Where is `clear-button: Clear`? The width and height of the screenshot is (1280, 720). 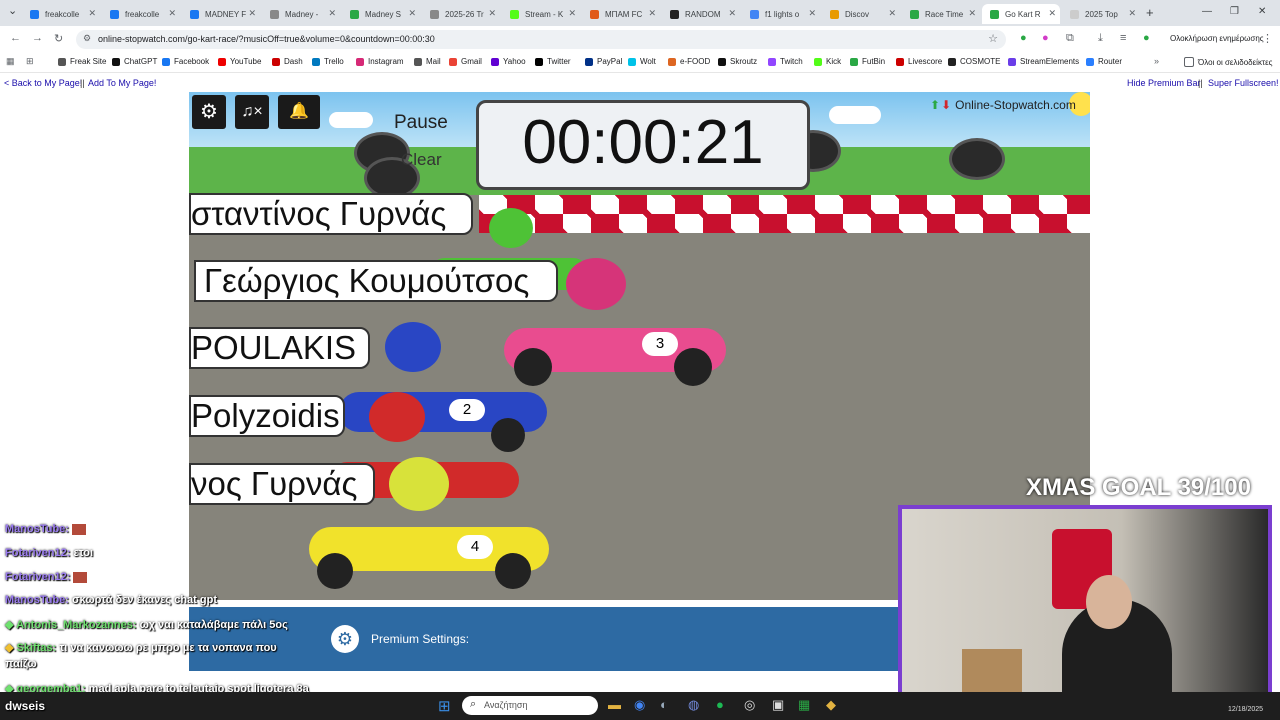
clear-button: Clear is located at coordinates (421, 160).